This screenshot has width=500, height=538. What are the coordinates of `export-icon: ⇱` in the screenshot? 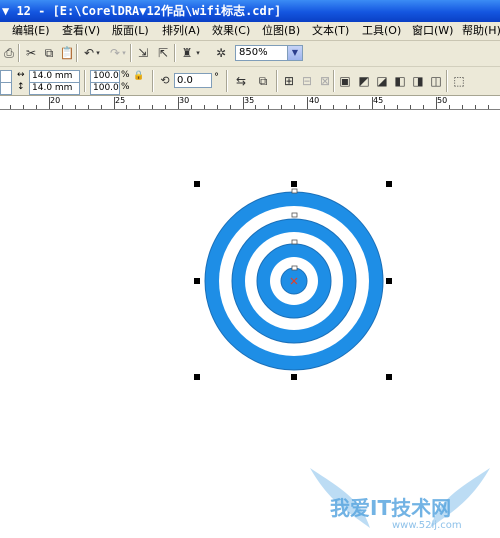 It's located at (163, 53).